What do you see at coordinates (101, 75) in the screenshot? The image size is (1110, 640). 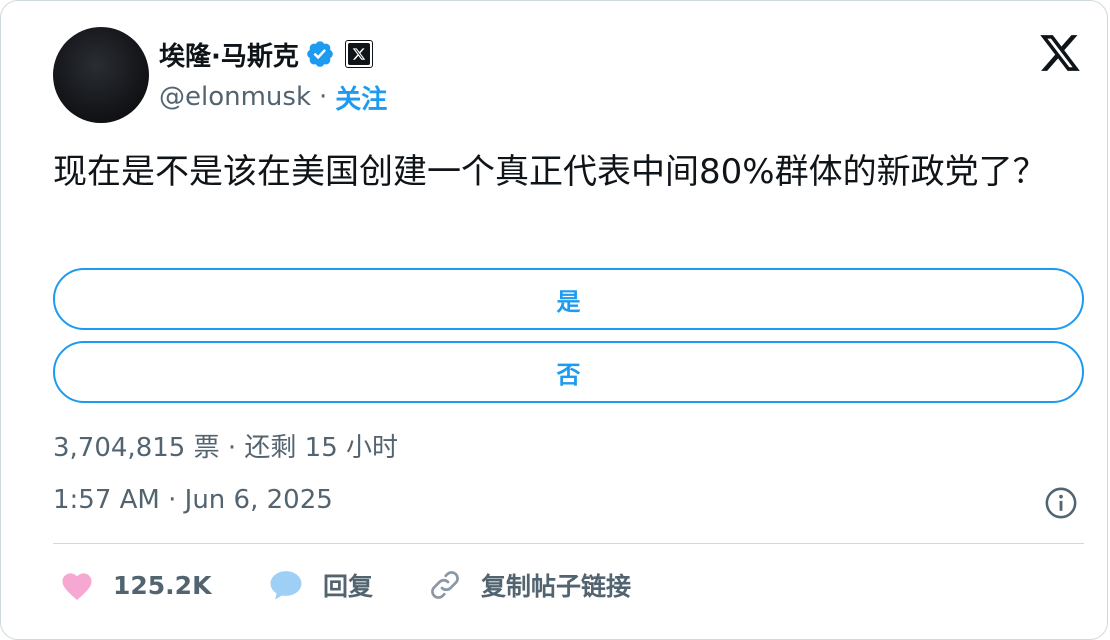 I see `avatar` at bounding box center [101, 75].